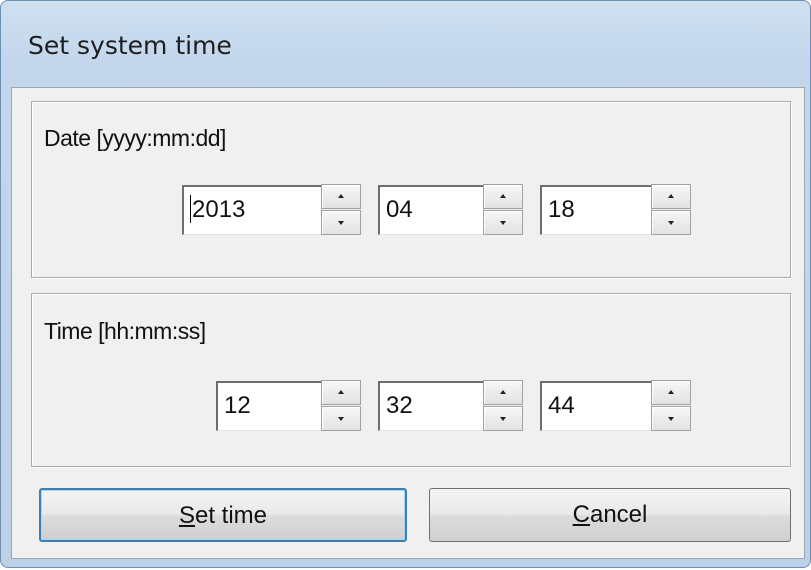 This screenshot has width=811, height=570. I want to click on hour-spinner, so click(341, 406).